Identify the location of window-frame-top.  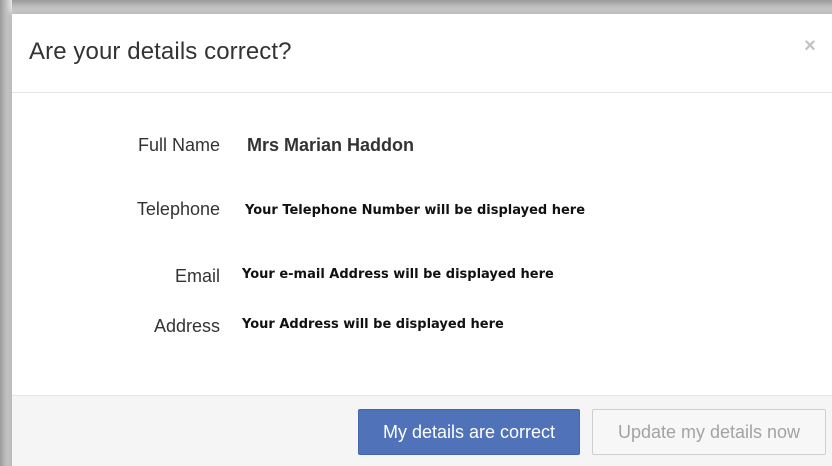
(416, 7).